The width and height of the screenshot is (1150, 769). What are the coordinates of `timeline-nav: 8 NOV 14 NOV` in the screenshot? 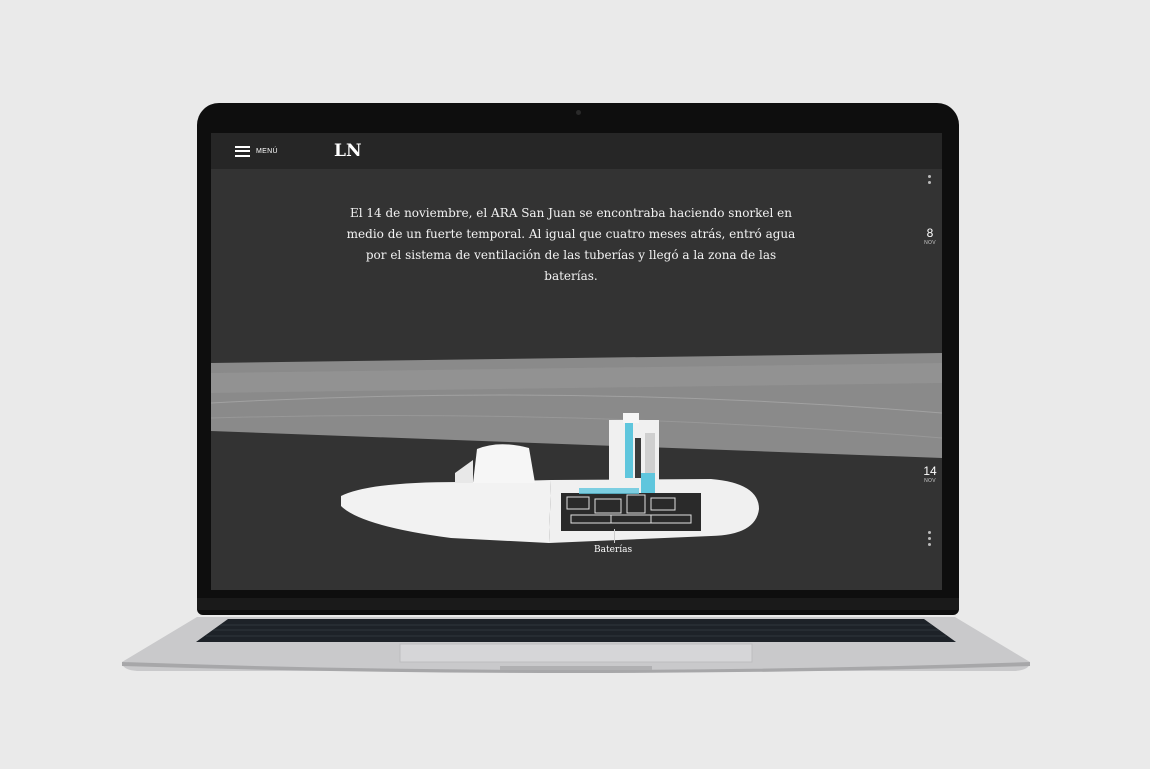 It's located at (930, 379).